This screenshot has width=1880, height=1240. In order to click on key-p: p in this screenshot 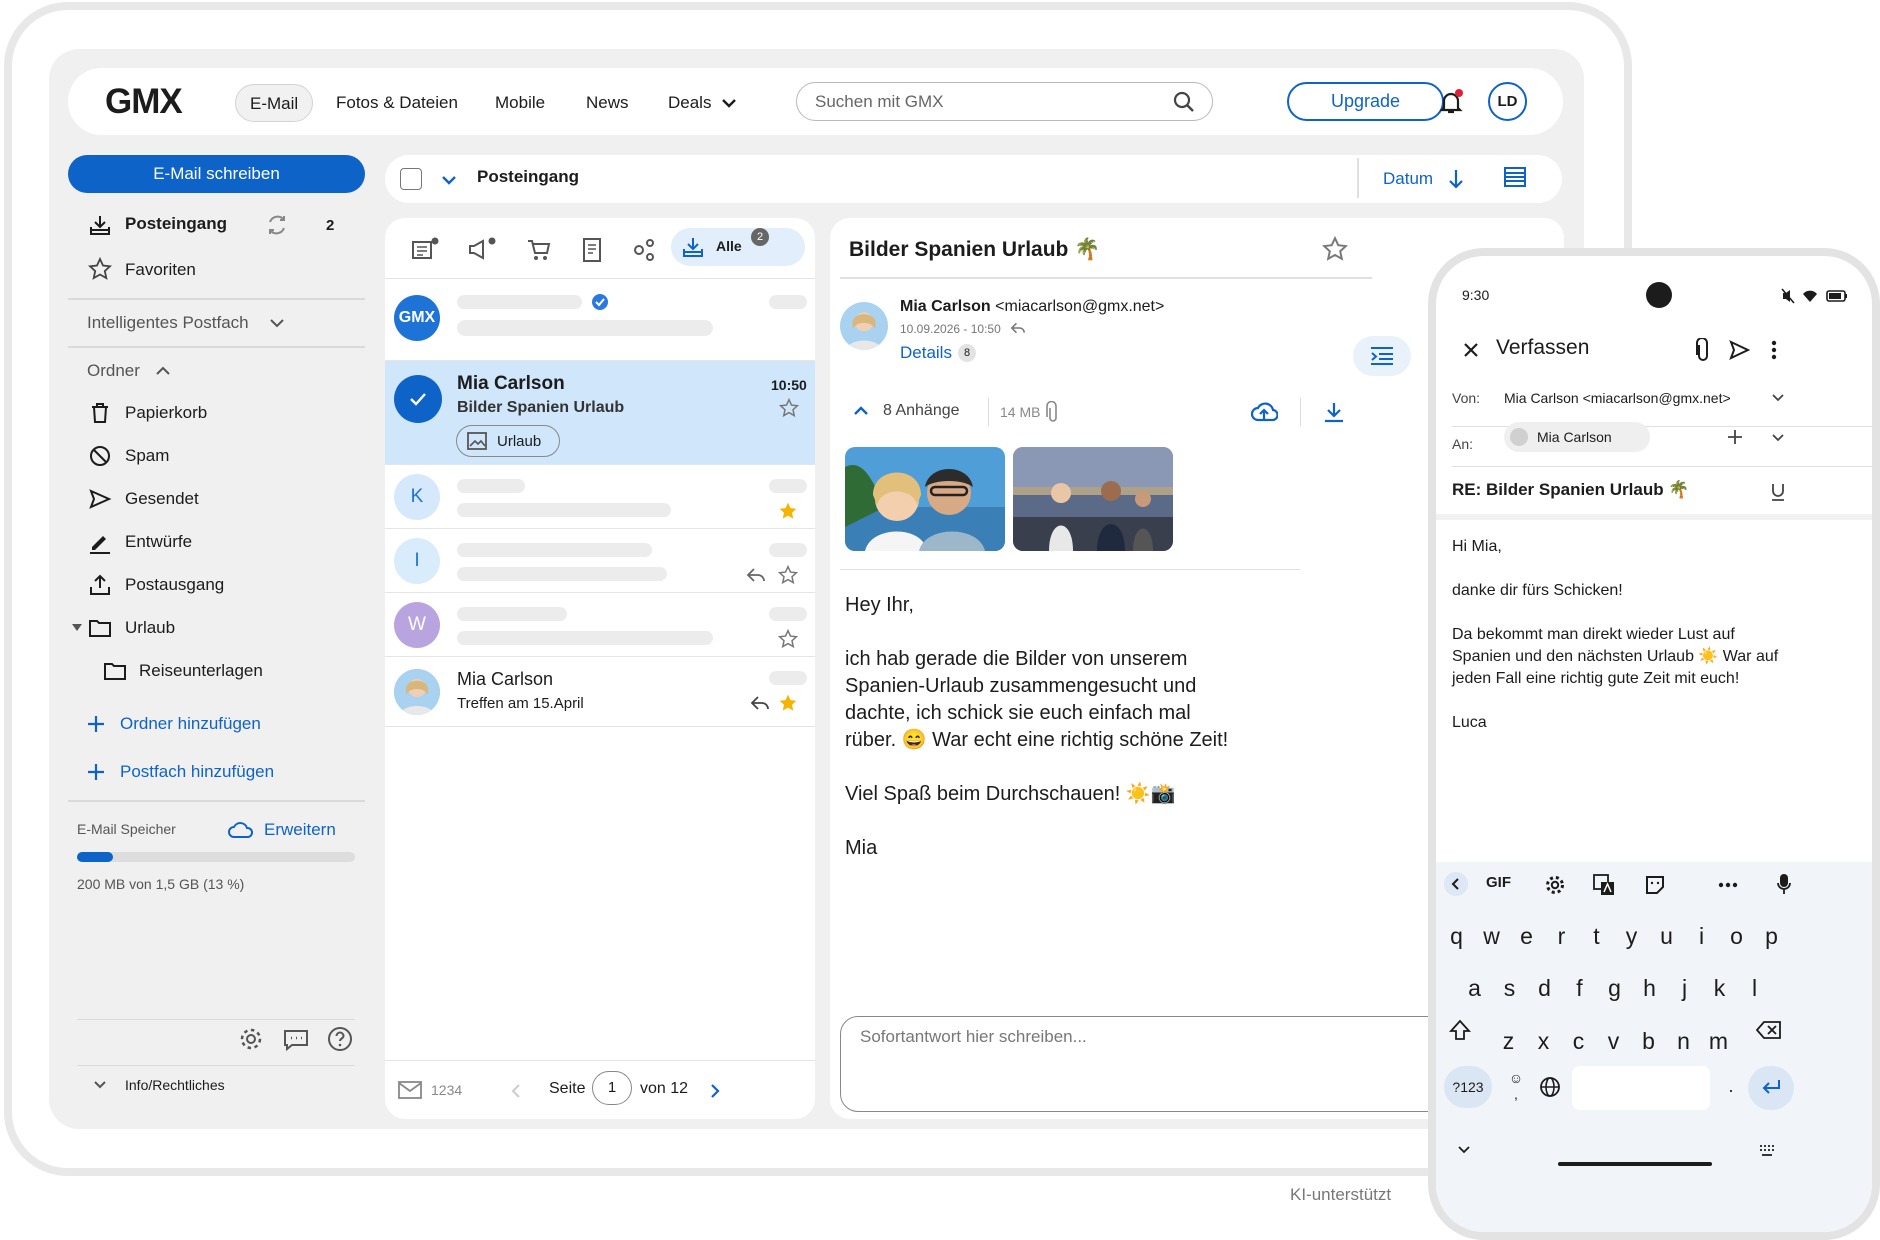, I will do `click(1771, 936)`.